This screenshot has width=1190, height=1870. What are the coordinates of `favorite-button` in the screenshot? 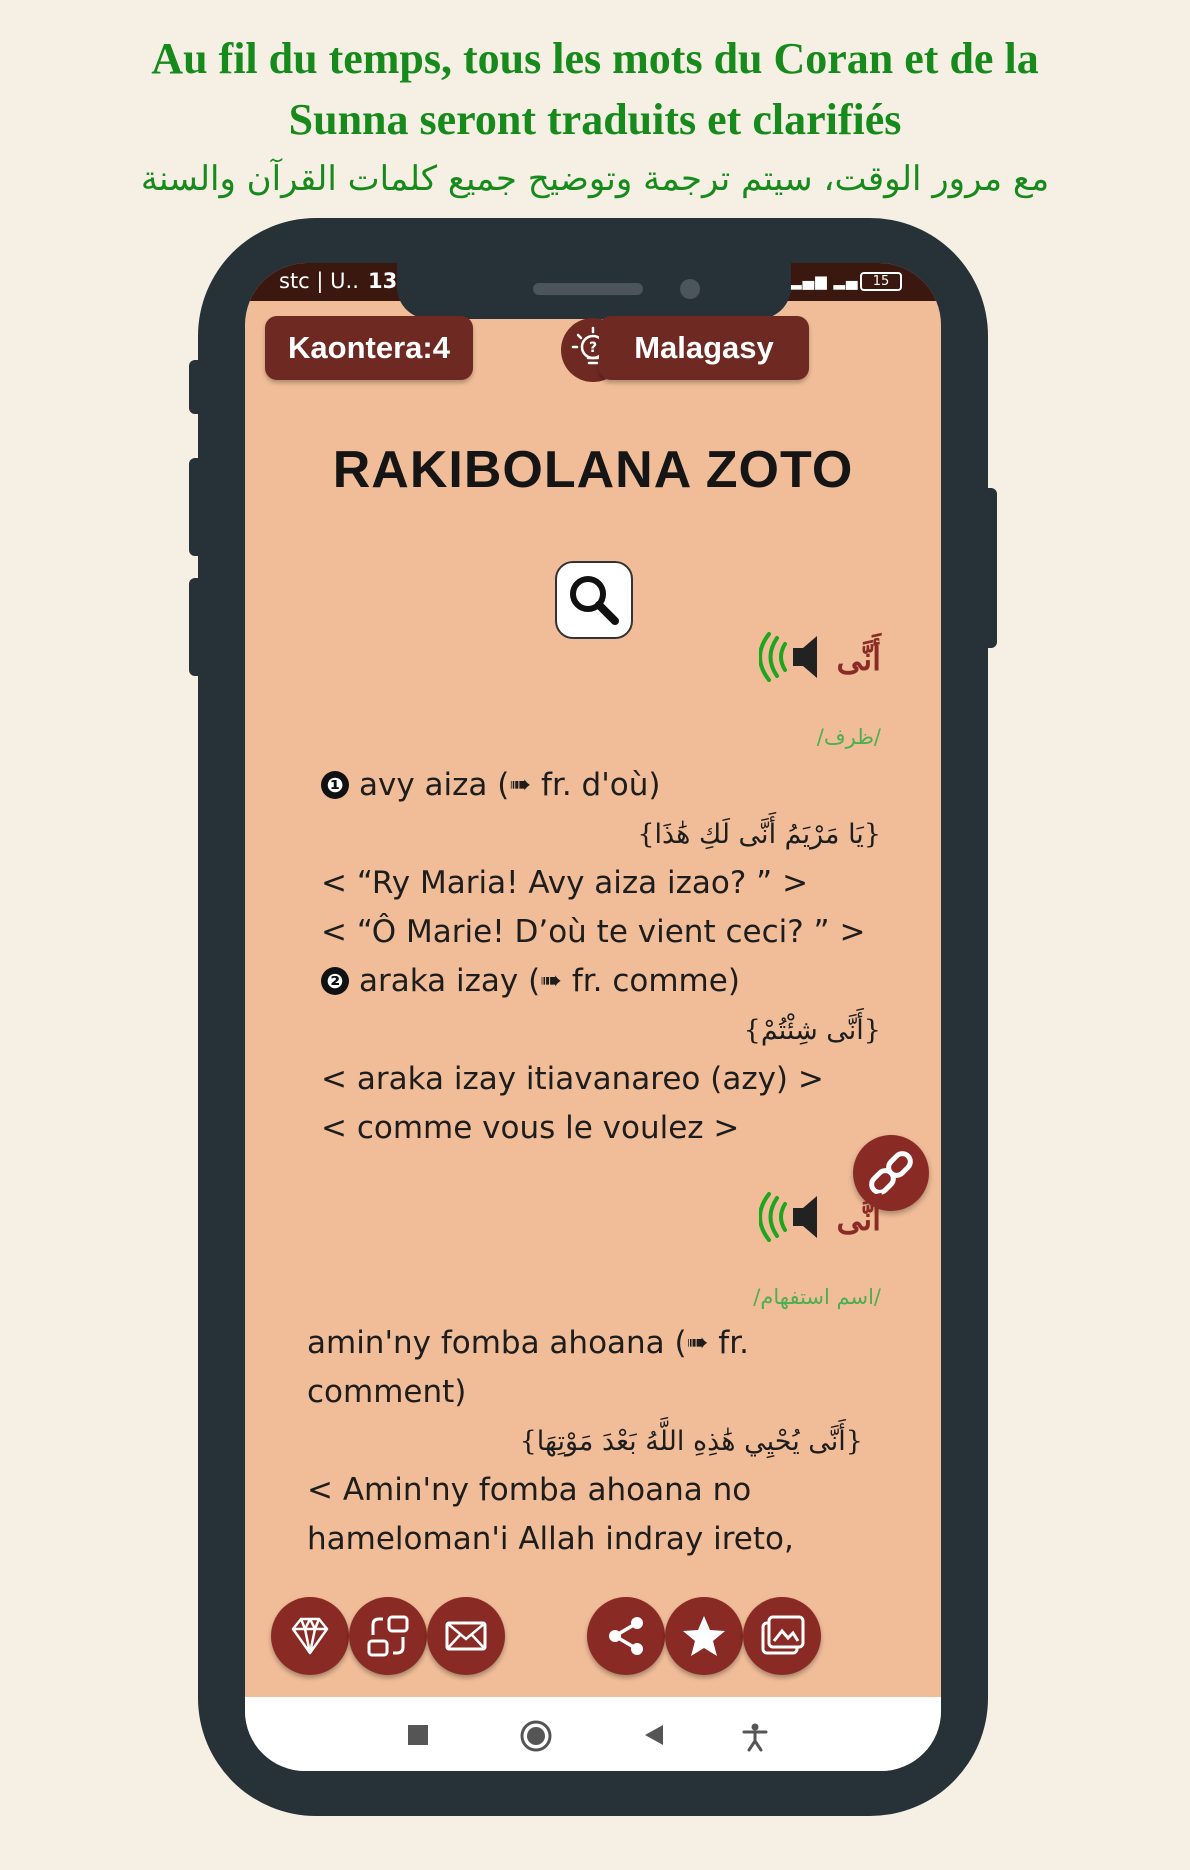 It's located at (704, 1636).